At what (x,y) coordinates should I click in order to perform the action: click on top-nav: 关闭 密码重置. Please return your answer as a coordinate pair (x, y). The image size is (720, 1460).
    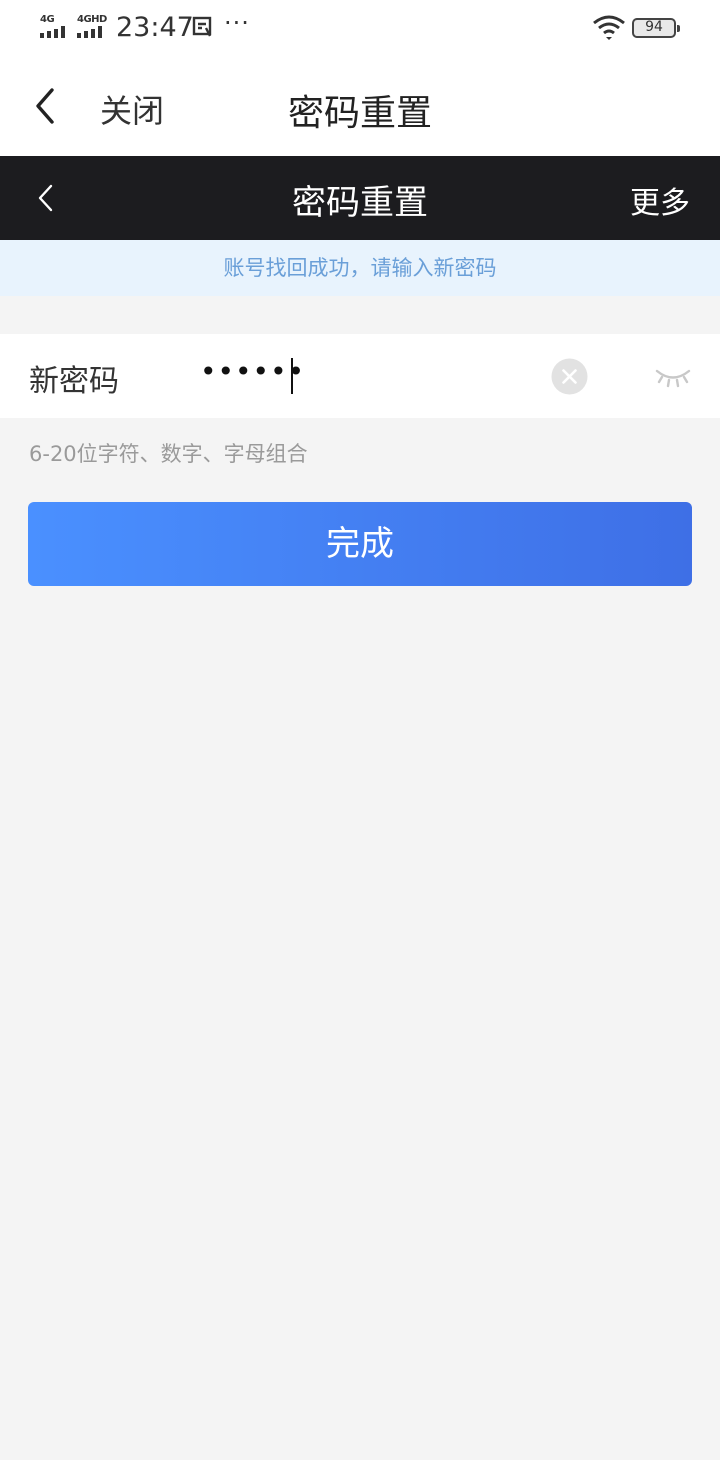
    Looking at the image, I should click on (360, 106).